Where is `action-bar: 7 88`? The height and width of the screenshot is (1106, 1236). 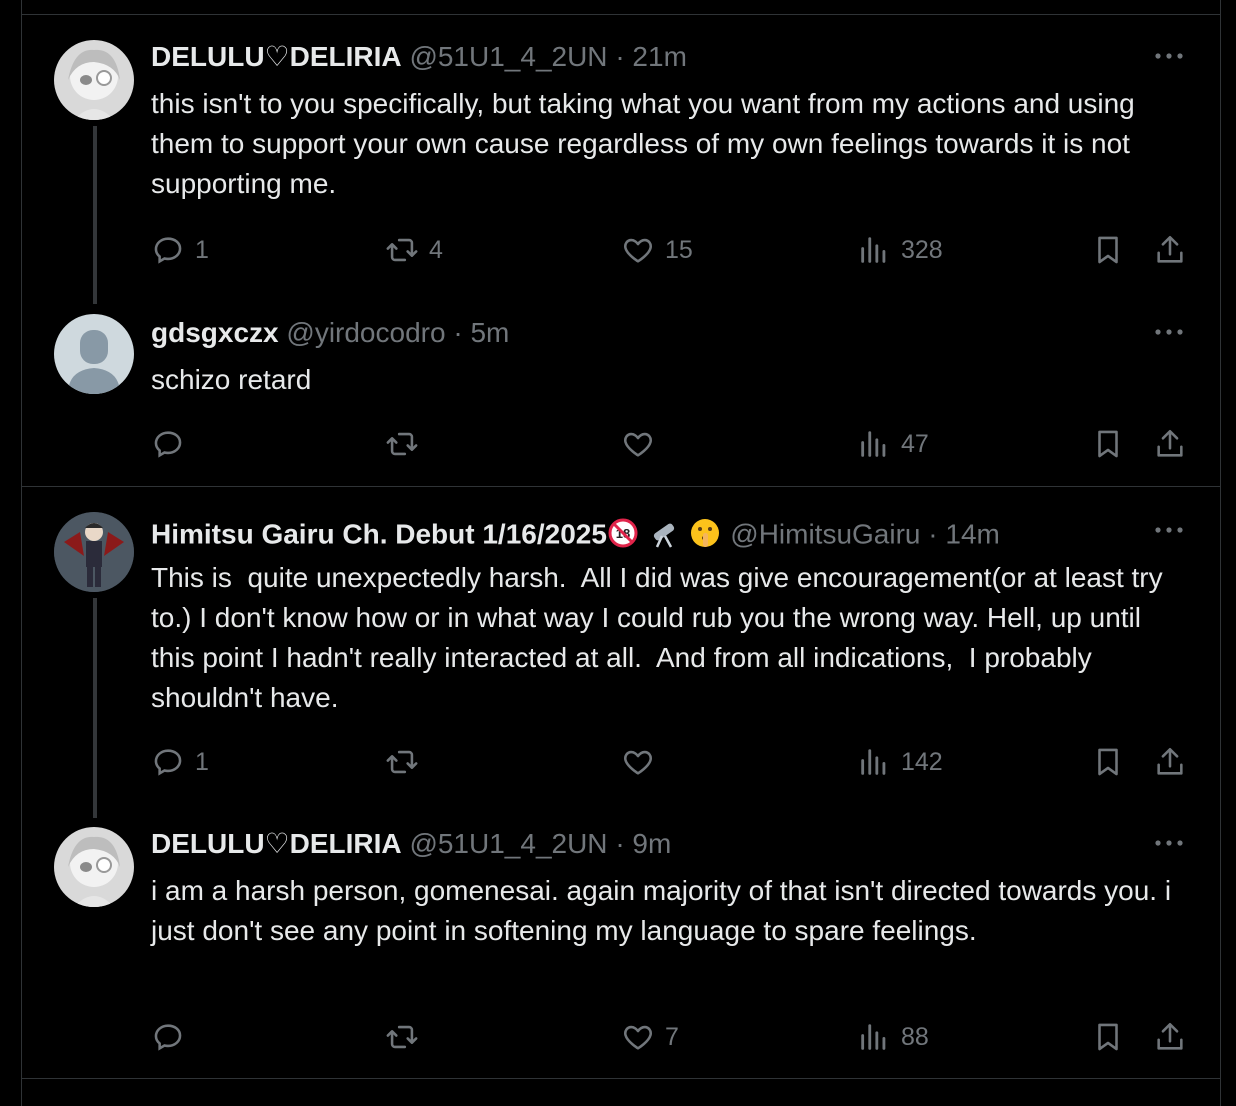 action-bar: 7 88 is located at coordinates (671, 1037).